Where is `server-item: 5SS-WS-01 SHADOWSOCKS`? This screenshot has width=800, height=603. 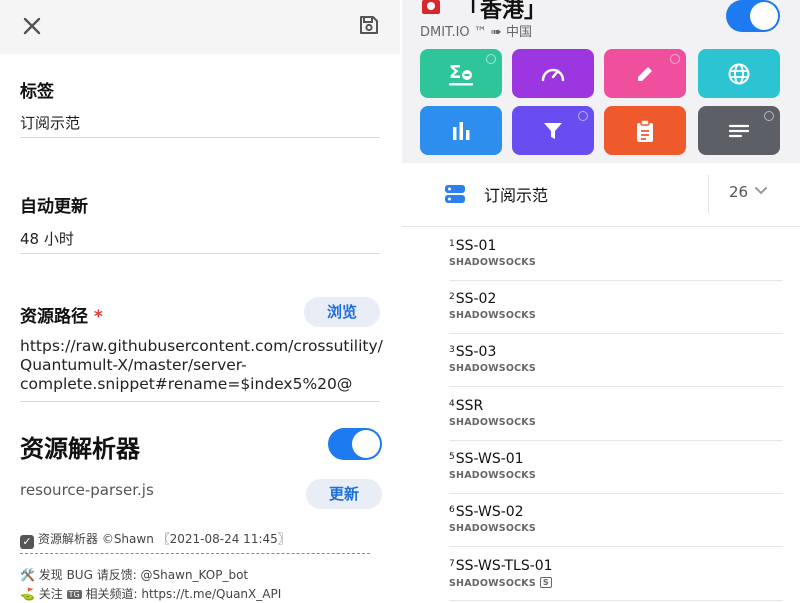
server-item: 5SS-WS-01 SHADOWSOCKS is located at coordinates (616, 467).